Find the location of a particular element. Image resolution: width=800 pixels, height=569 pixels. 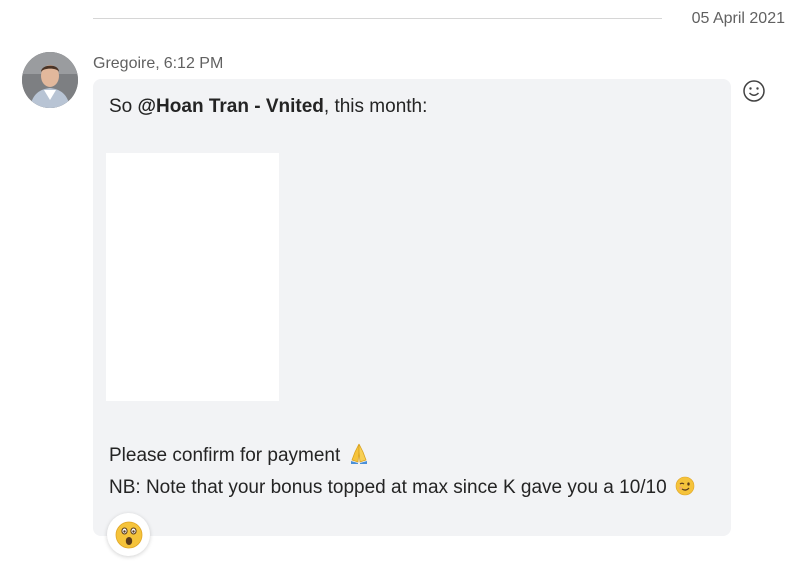

add-reaction-button is located at coordinates (754, 91).